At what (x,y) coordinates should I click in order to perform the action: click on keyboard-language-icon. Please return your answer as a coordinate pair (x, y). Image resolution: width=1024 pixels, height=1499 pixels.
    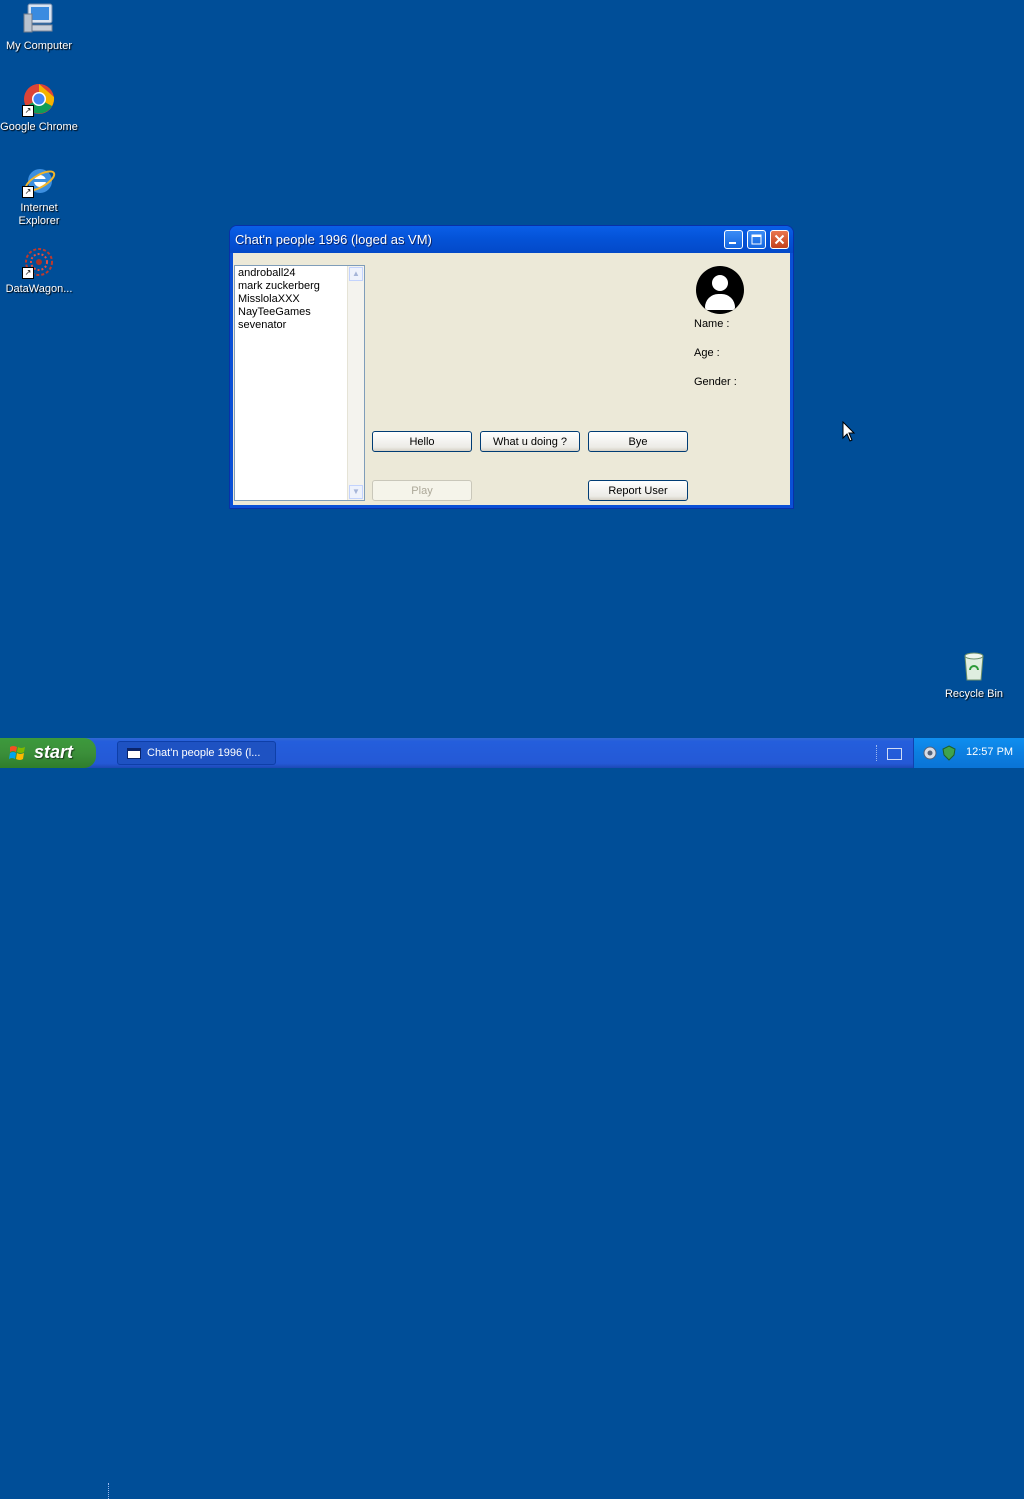
    Looking at the image, I should click on (894, 754).